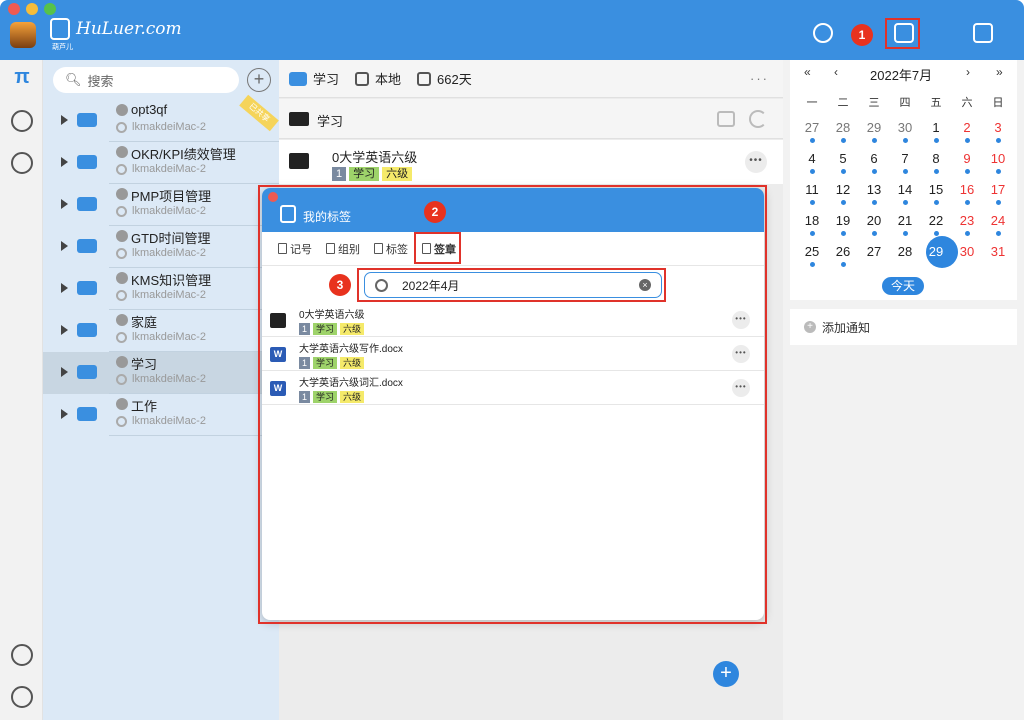  I want to click on zoom-window-button, so click(50, 9).